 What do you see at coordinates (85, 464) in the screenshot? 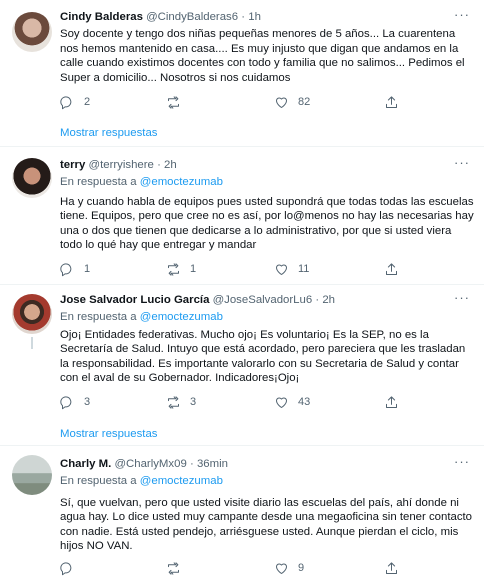
I see `display-name: Charly M.` at bounding box center [85, 464].